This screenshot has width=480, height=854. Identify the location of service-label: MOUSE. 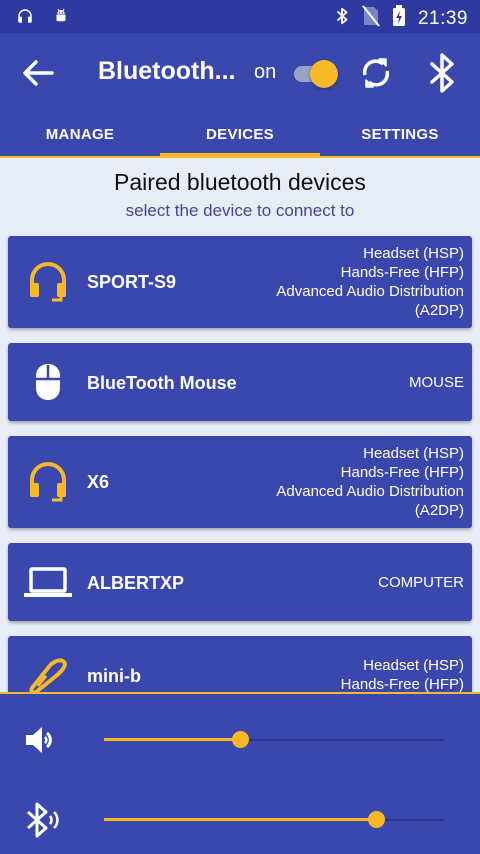
(436, 382).